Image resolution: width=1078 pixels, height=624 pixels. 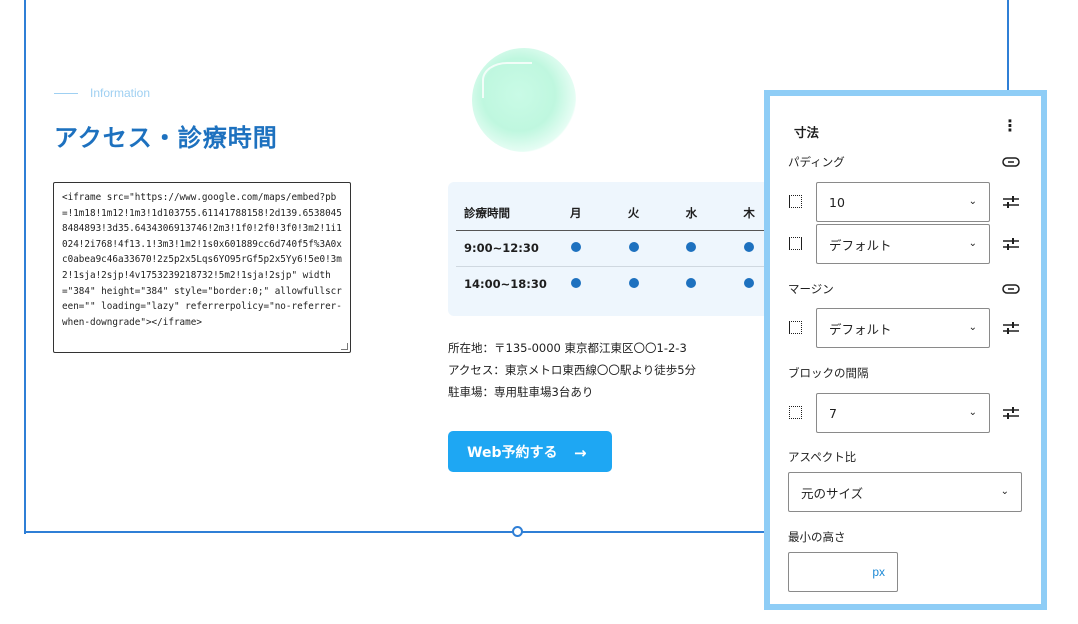 What do you see at coordinates (517, 531) in the screenshot?
I see `resize-handle` at bounding box center [517, 531].